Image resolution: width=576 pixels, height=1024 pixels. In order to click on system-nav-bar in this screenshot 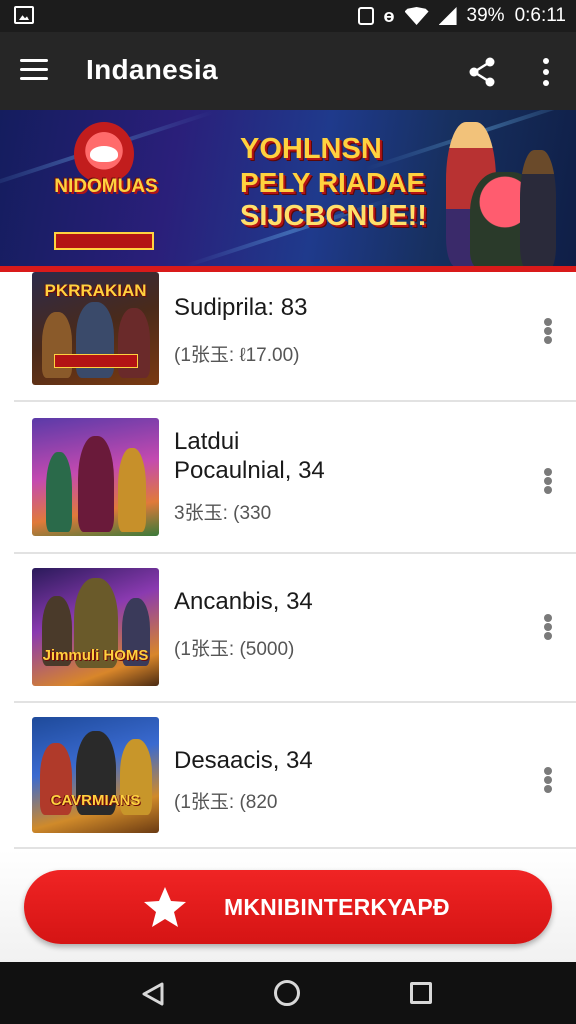, I will do `click(288, 993)`.